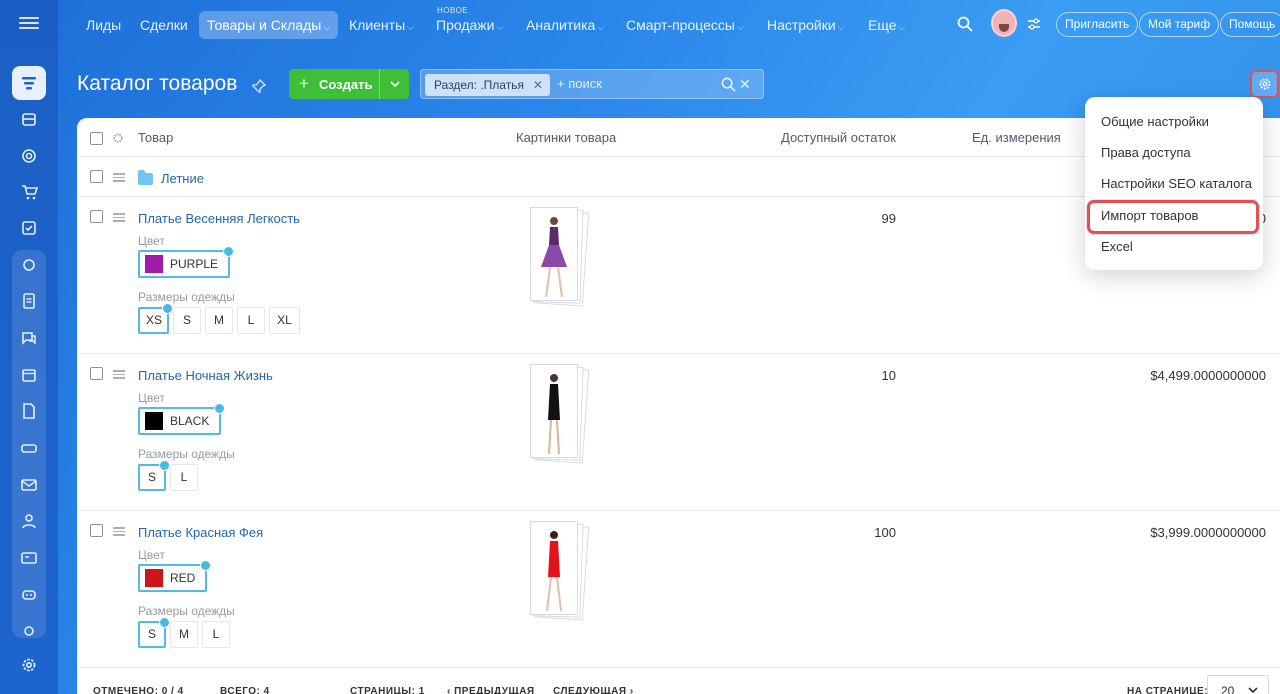  I want to click on menu-item-excel: Excel, so click(1117, 246).